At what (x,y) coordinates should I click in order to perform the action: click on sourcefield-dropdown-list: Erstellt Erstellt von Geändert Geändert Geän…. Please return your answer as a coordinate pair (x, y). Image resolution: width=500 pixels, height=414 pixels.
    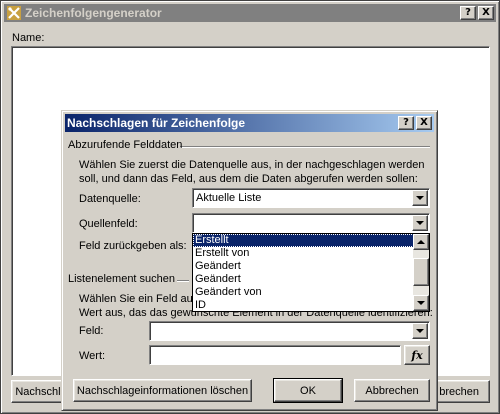
    Looking at the image, I should click on (311, 272).